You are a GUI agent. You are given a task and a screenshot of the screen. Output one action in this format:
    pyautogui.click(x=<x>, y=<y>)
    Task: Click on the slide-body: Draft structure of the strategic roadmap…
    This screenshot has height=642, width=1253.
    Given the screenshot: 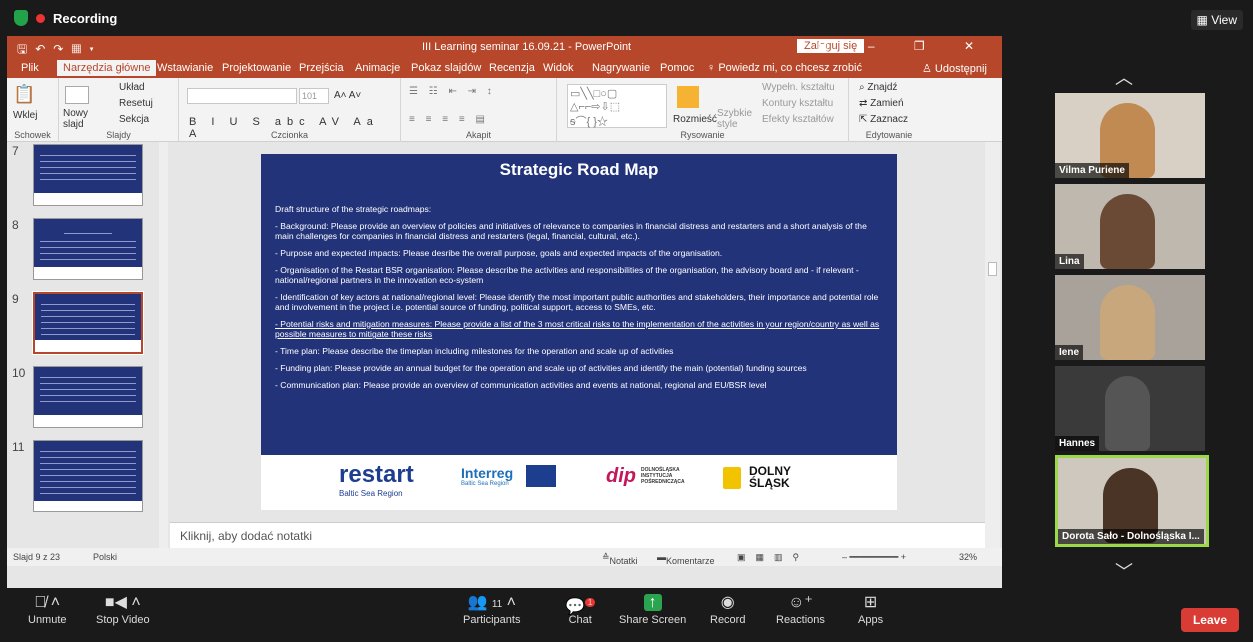 What is the action you would take?
    pyautogui.click(x=579, y=300)
    